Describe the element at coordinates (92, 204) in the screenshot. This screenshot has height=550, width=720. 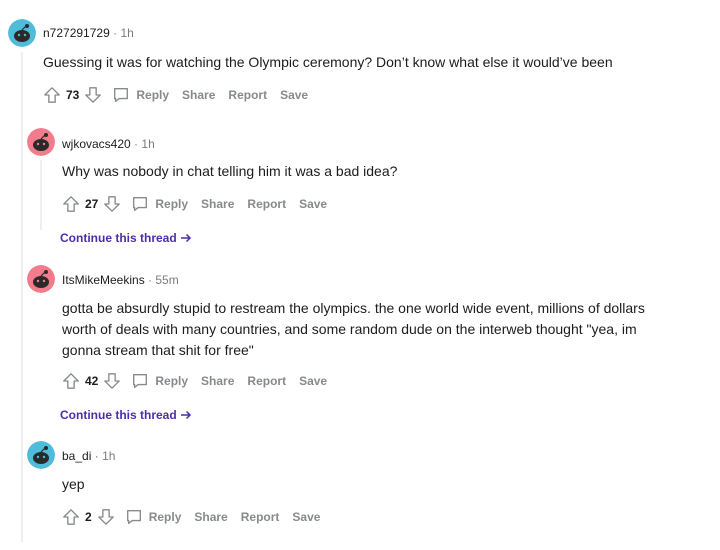
I see `vote-count: 27` at that location.